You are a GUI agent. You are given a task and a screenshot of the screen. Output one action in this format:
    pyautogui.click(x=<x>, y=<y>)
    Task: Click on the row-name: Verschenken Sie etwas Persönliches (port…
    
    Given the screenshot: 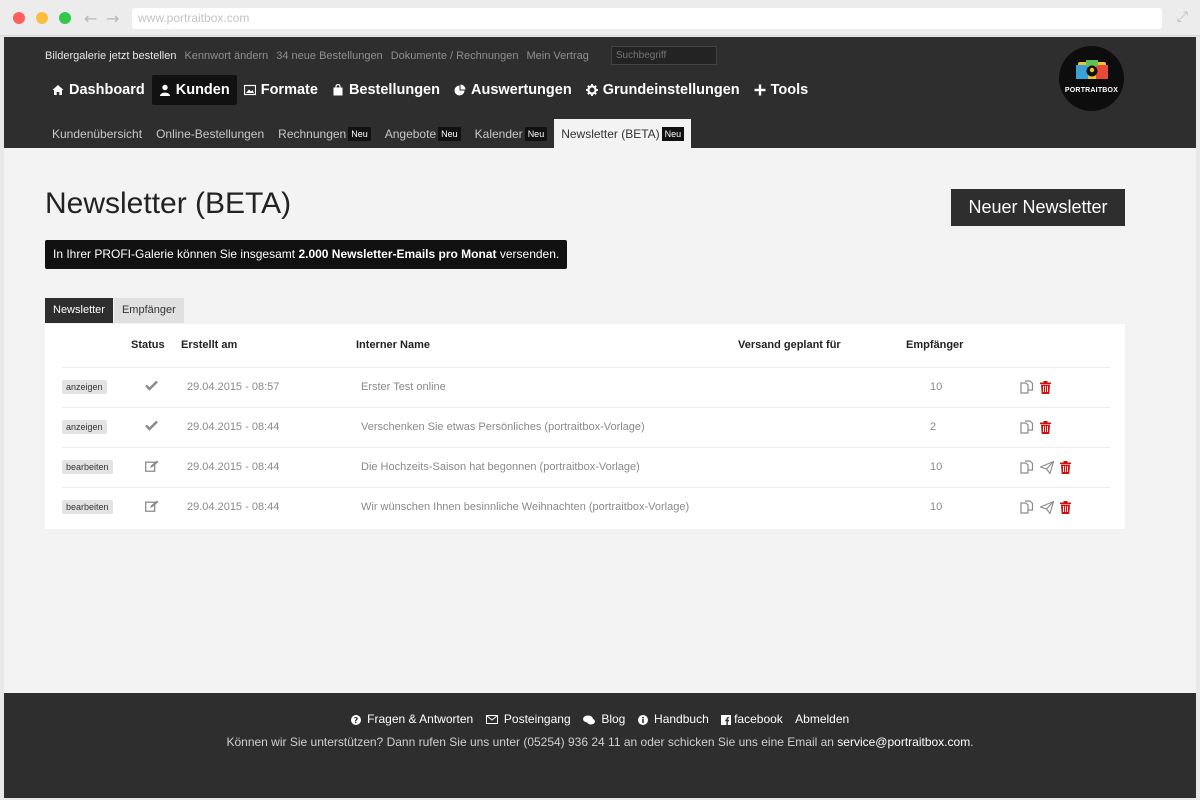 What is the action you would take?
    pyautogui.click(x=547, y=426)
    